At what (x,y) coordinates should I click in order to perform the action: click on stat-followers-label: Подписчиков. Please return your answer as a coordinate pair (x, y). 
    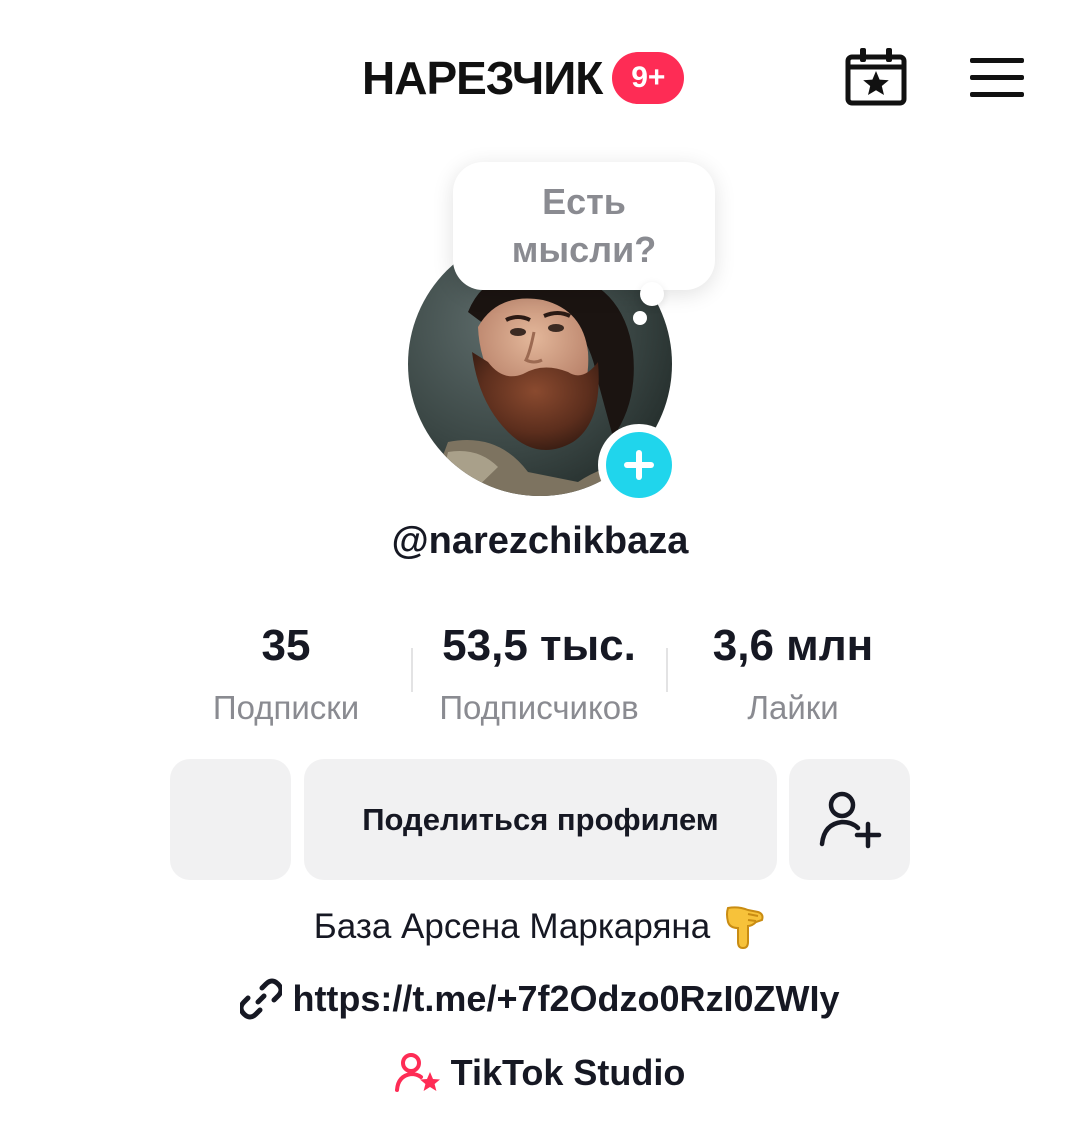
    Looking at the image, I should click on (539, 707).